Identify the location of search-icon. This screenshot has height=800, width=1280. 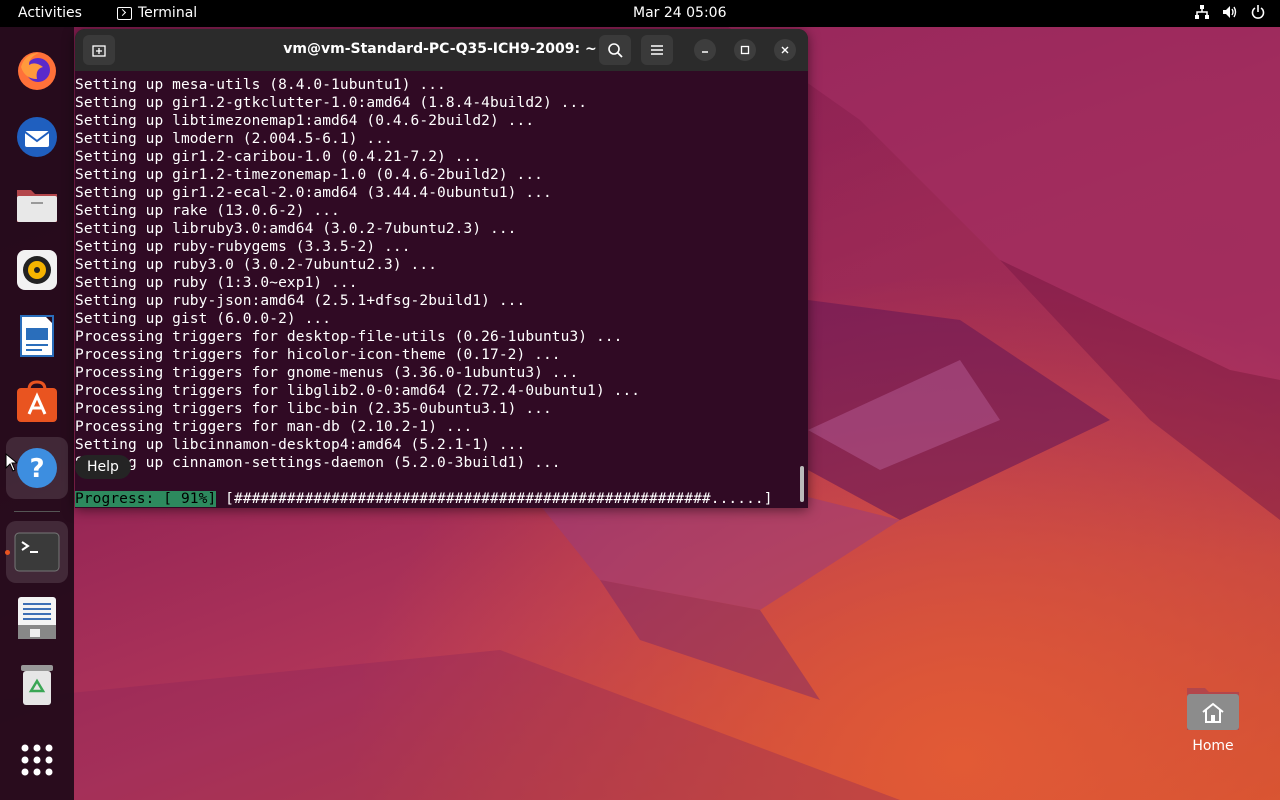
(615, 50).